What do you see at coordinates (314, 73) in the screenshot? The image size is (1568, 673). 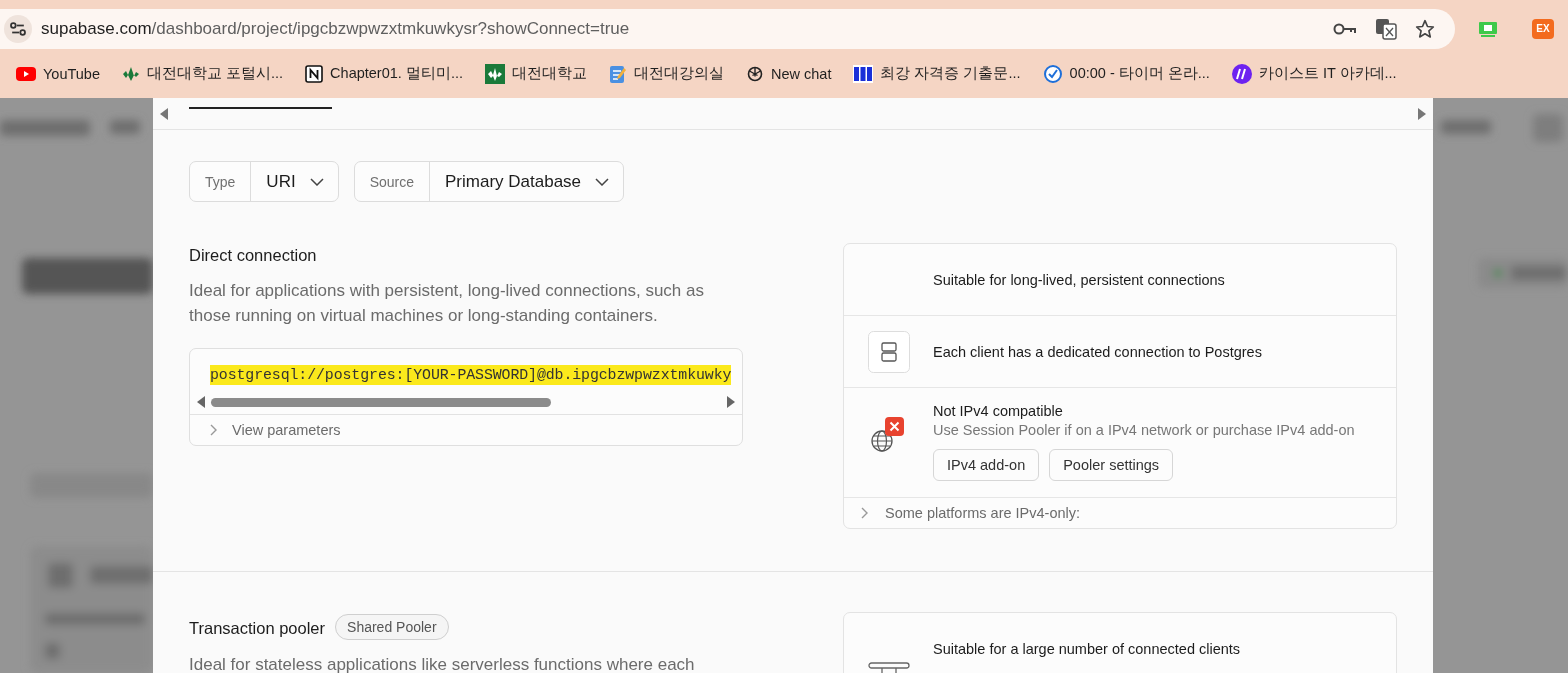 I see `notion-icon` at bounding box center [314, 73].